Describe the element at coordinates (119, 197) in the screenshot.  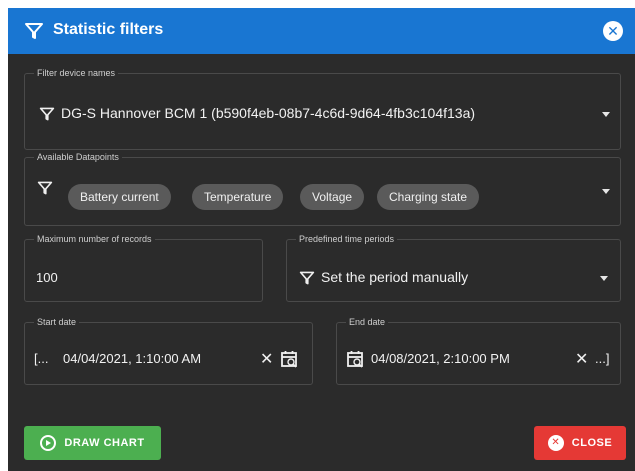
I see `chip-battery-current: Battery current` at that location.